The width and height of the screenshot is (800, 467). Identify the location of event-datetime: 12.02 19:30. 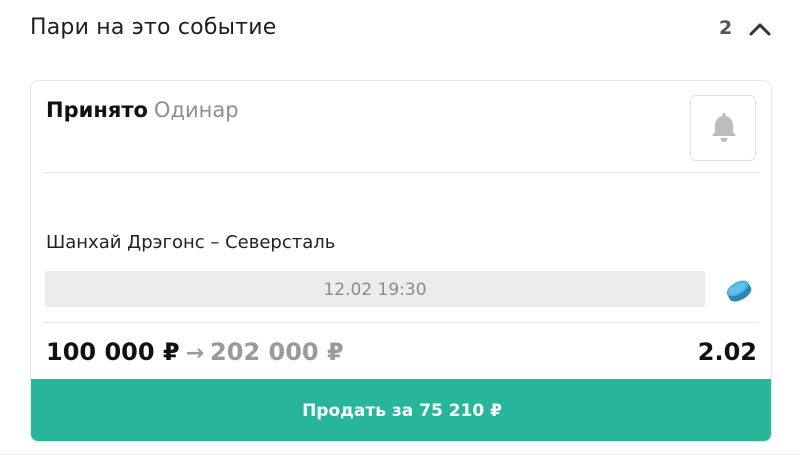
(375, 290).